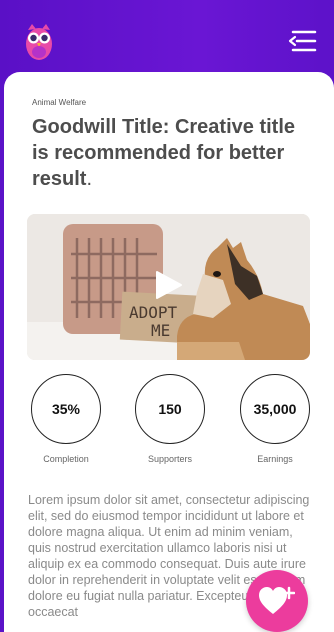  Describe the element at coordinates (160, 330) in the screenshot. I see `sign-text-2: ME` at that location.